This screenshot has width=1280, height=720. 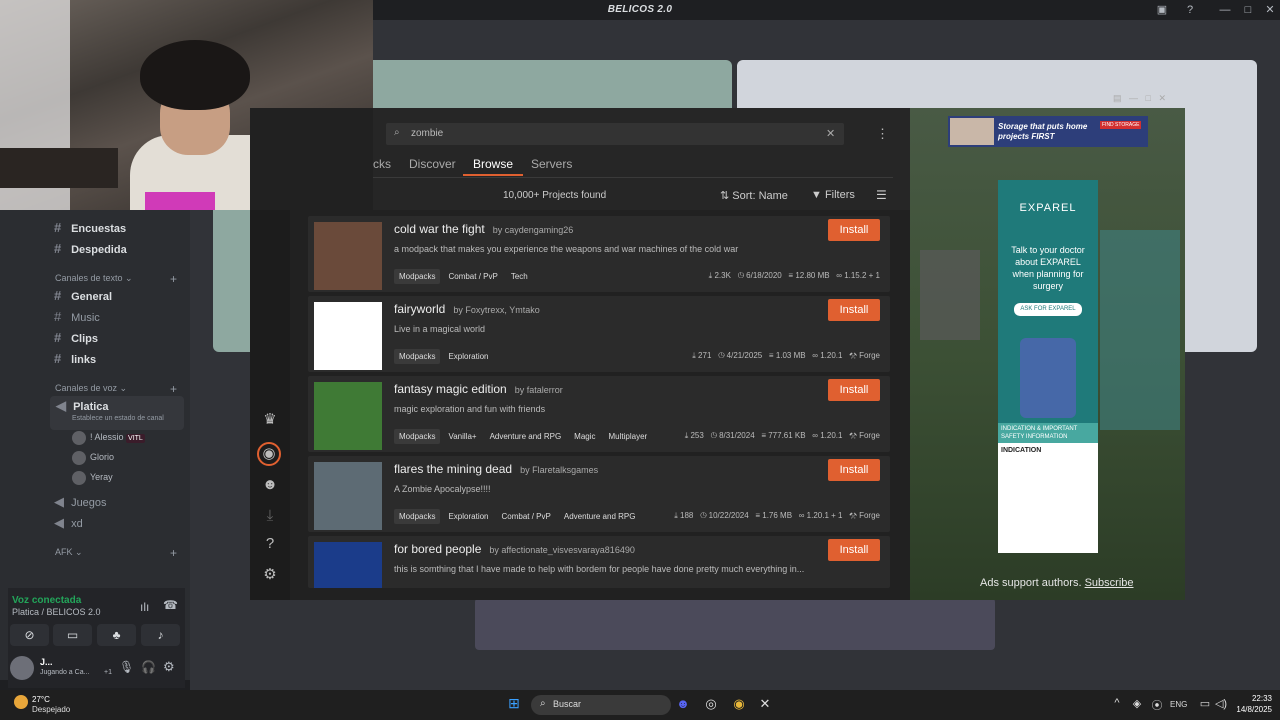 What do you see at coordinates (21, 702) in the screenshot?
I see `weather-icon` at bounding box center [21, 702].